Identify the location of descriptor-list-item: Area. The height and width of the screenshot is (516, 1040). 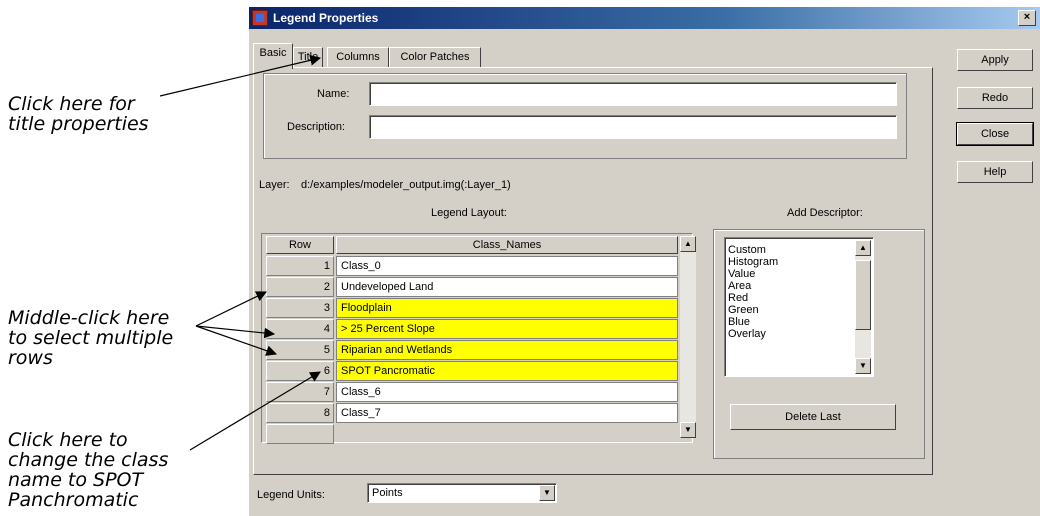
(790, 286).